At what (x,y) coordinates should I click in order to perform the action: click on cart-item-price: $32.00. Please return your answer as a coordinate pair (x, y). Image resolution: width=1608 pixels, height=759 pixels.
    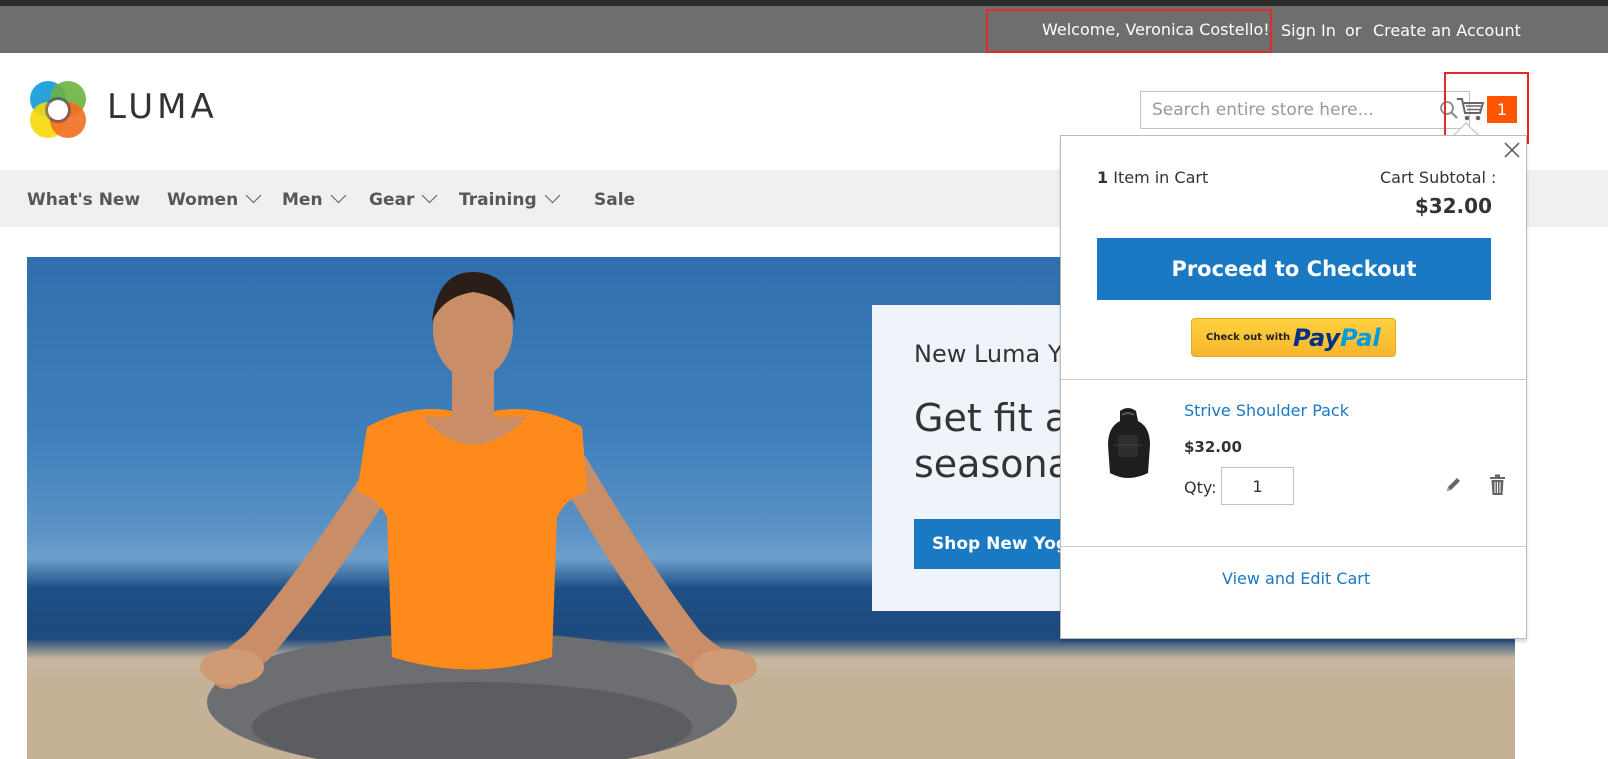
    Looking at the image, I should click on (1213, 447).